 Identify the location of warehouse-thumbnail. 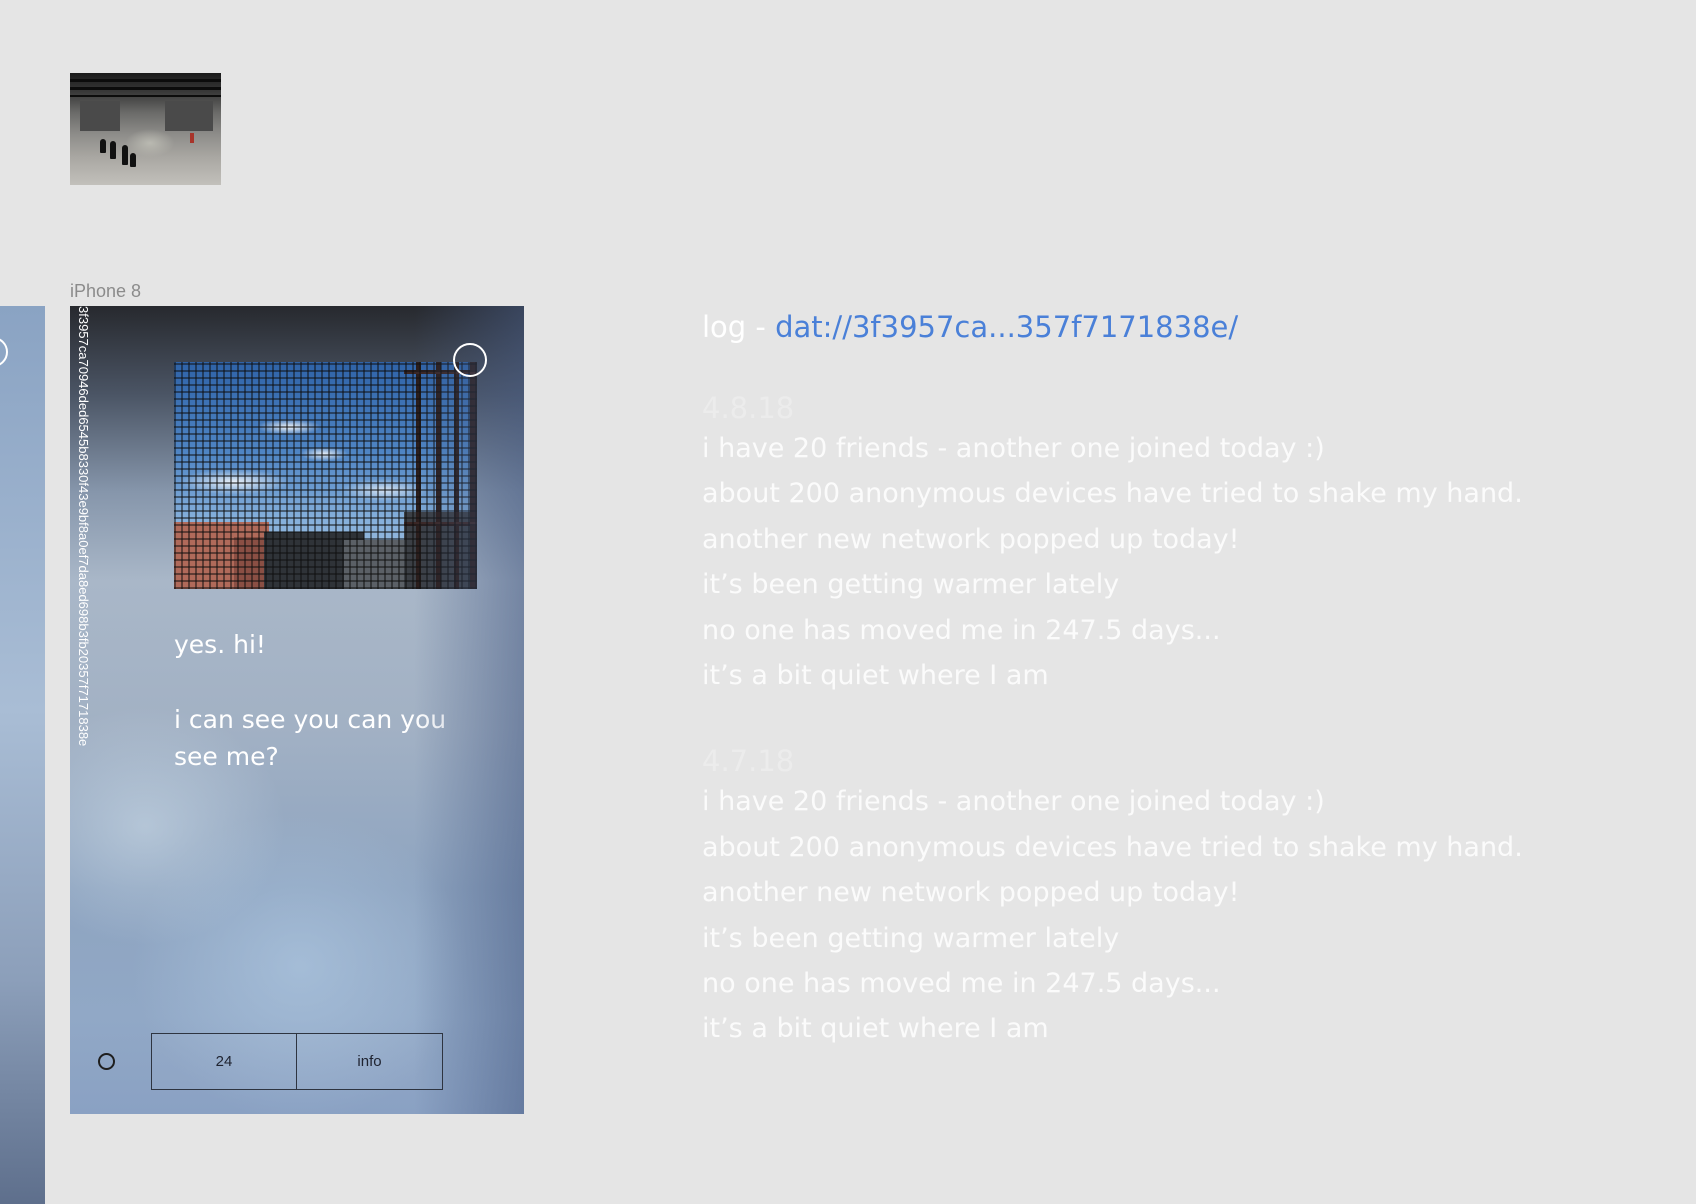
(145, 129).